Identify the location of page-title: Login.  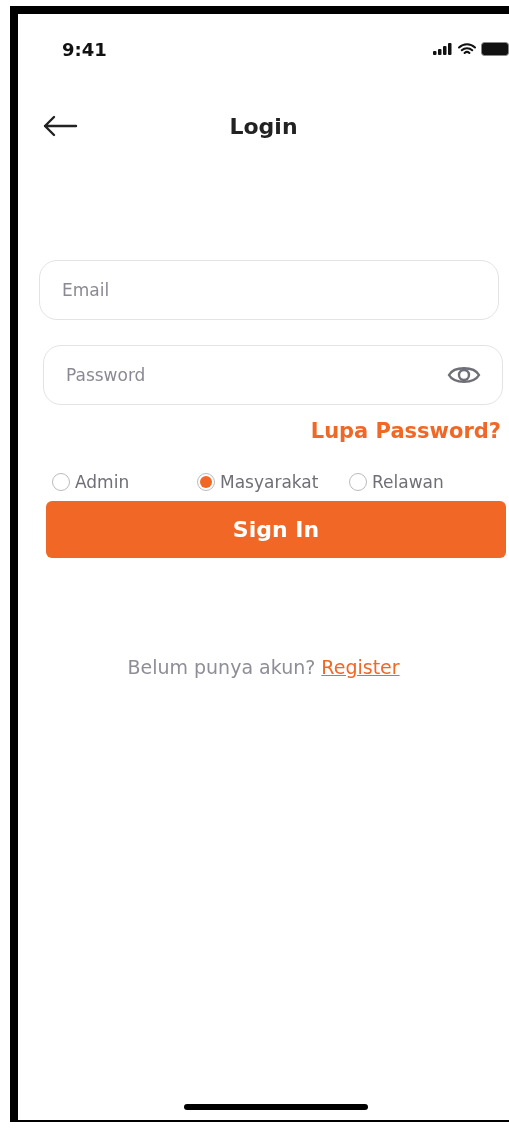
(263, 126).